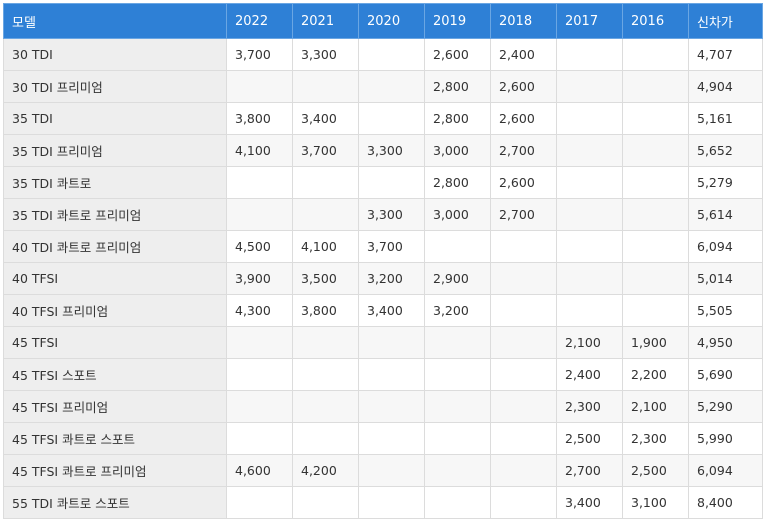 Image resolution: width=766 pixels, height=525 pixels. I want to click on table-row: 45 TFSI 2,100 1,900 4,950, so click(383, 342).